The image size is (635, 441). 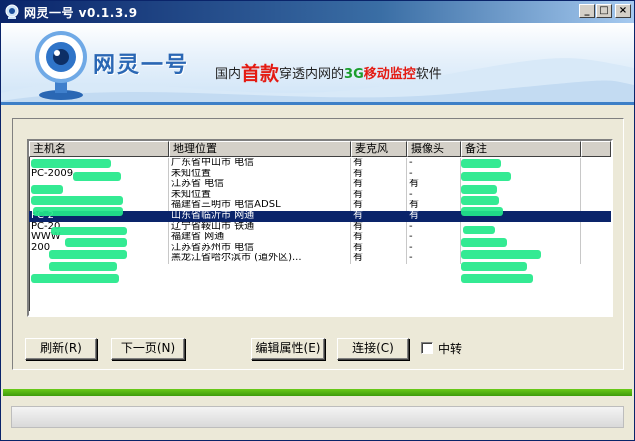 What do you see at coordinates (428, 74) in the screenshot?
I see `slogan-part-6: 软件` at bounding box center [428, 74].